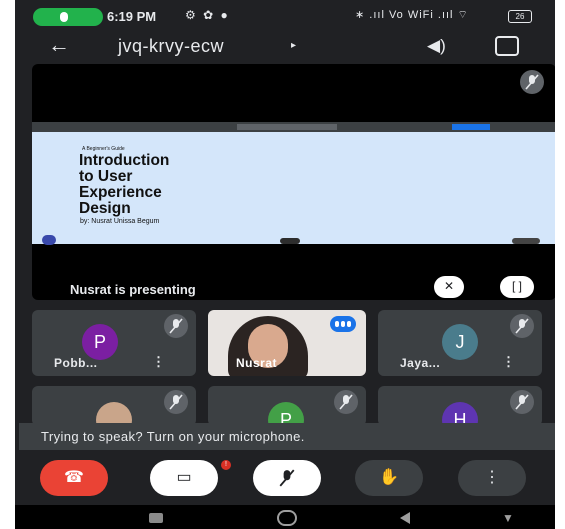  I want to click on participant-tile: H, so click(460, 406).